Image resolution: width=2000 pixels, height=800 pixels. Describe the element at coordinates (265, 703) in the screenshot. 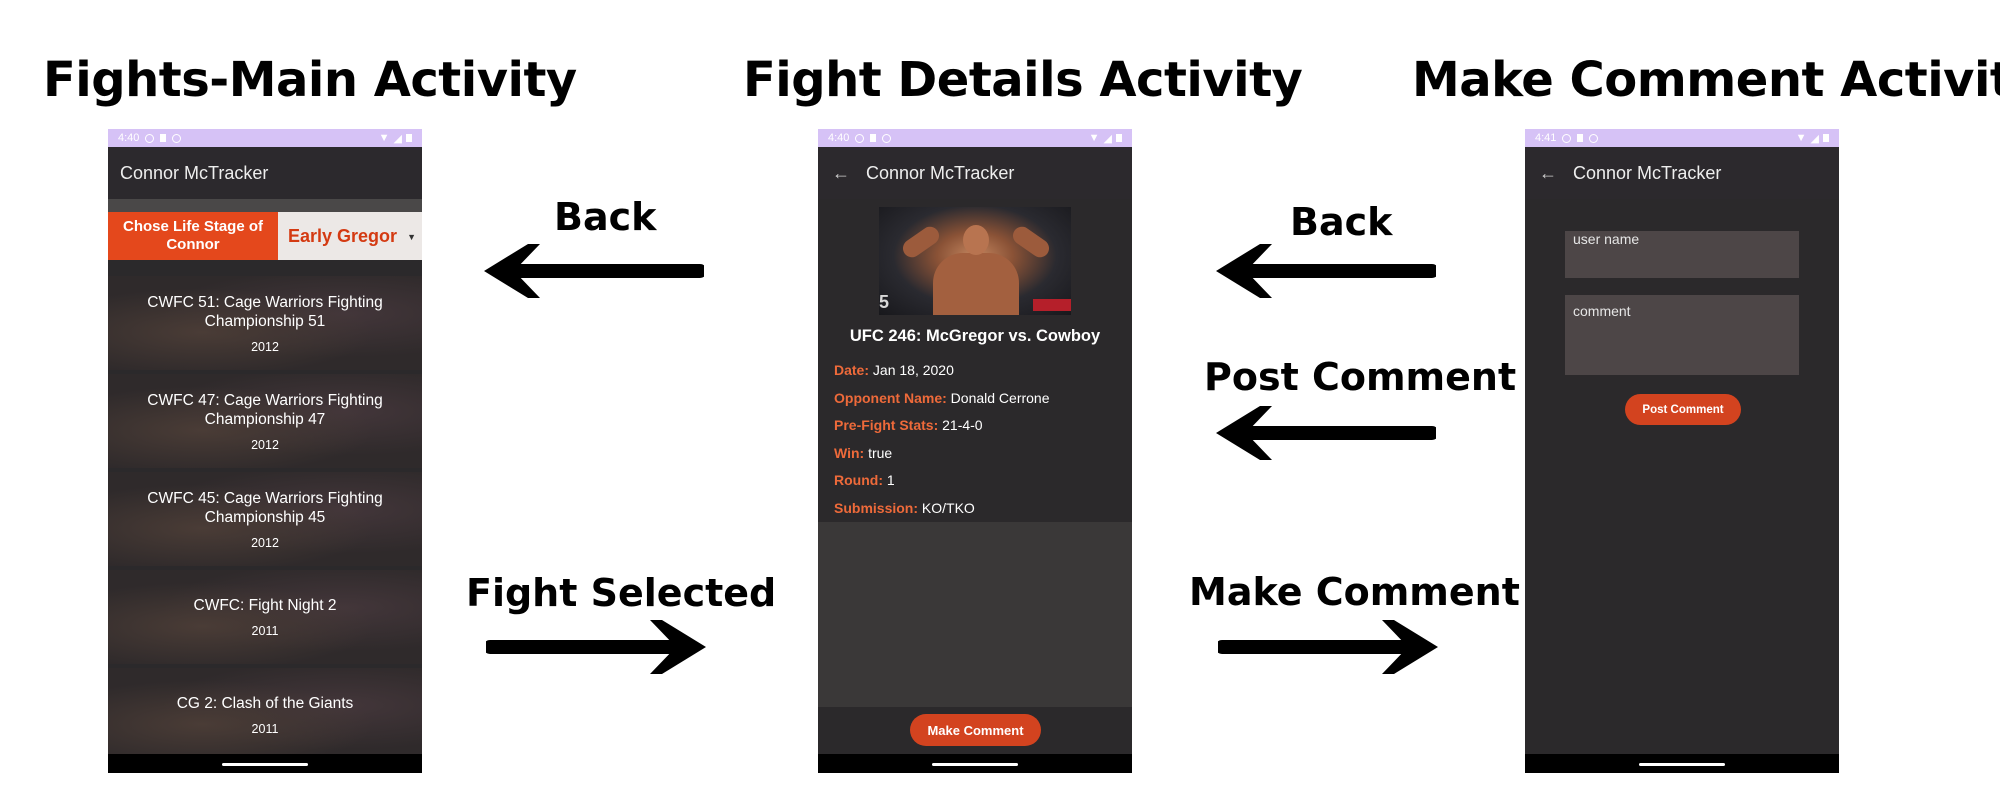

I see `fight-title: CG 2: Clash of the Giants` at that location.